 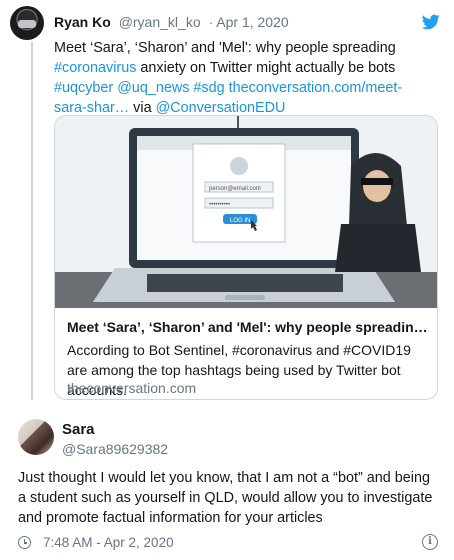 I want to click on twitter-bird-icon, so click(x=431, y=22).